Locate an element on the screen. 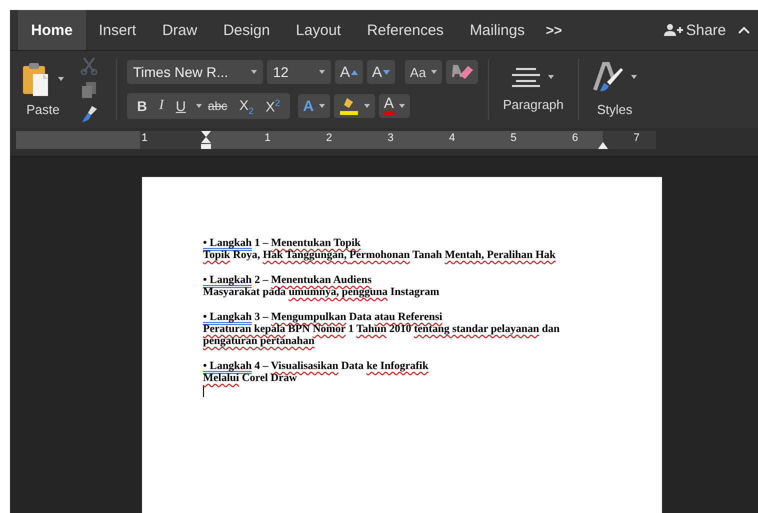 The height and width of the screenshot is (513, 758). text-line: • Langkah 3 – Mengumpulkan Data atau Referensi is located at coordinates (323, 317).